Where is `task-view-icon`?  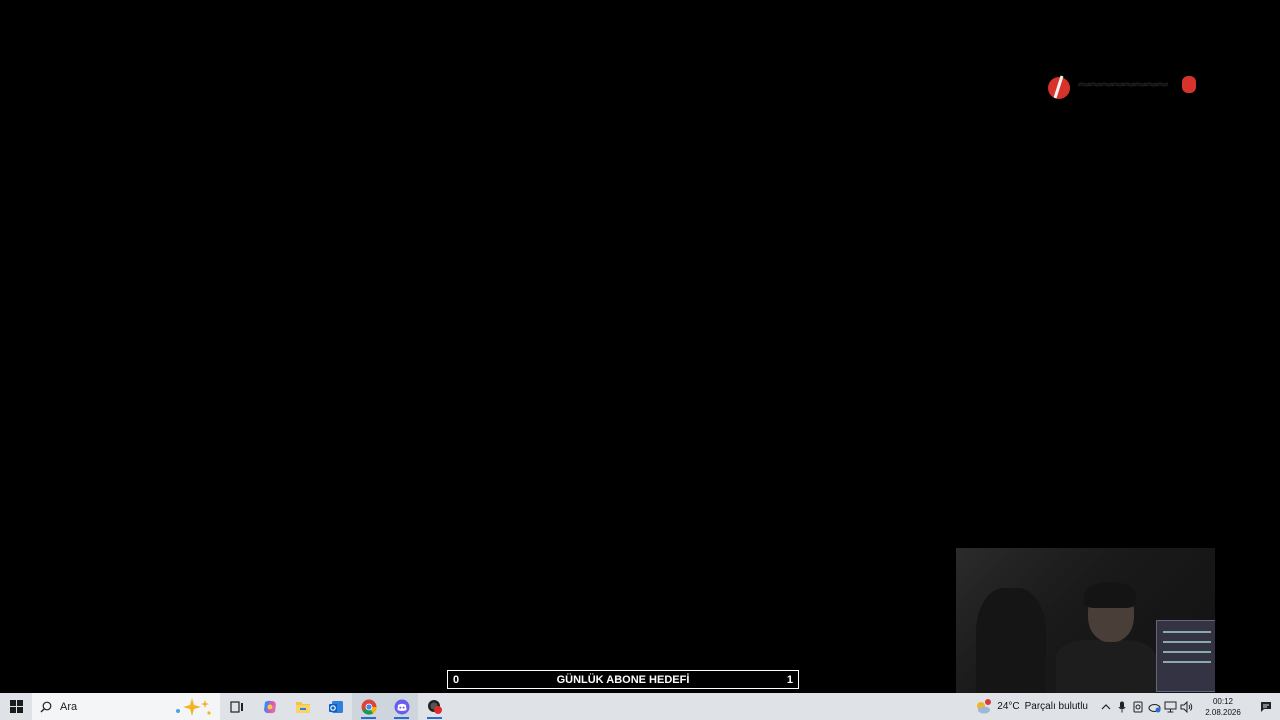 task-view-icon is located at coordinates (236, 706).